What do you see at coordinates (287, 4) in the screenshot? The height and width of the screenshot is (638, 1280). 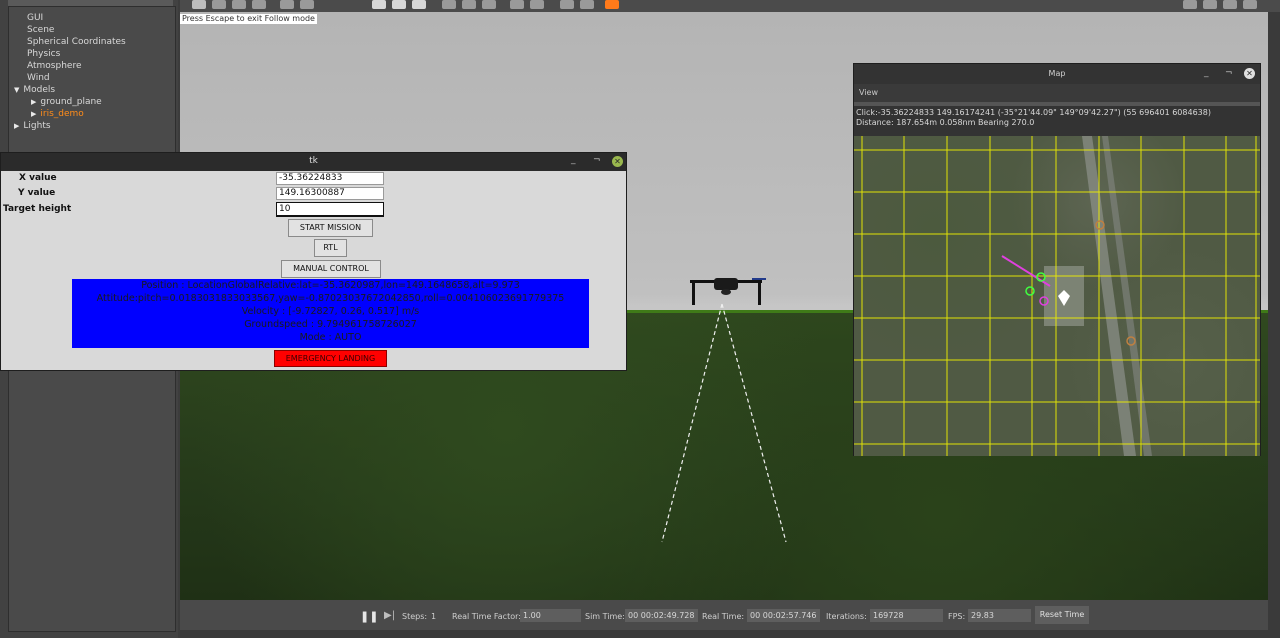 I see `undo-icon` at bounding box center [287, 4].